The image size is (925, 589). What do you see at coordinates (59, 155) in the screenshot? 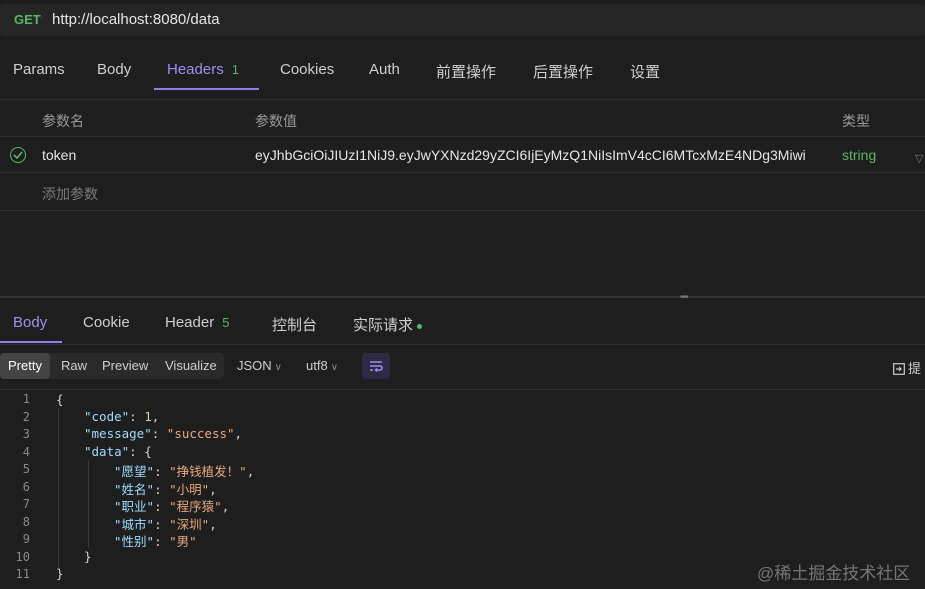
I see `header-name-cell: token` at bounding box center [59, 155].